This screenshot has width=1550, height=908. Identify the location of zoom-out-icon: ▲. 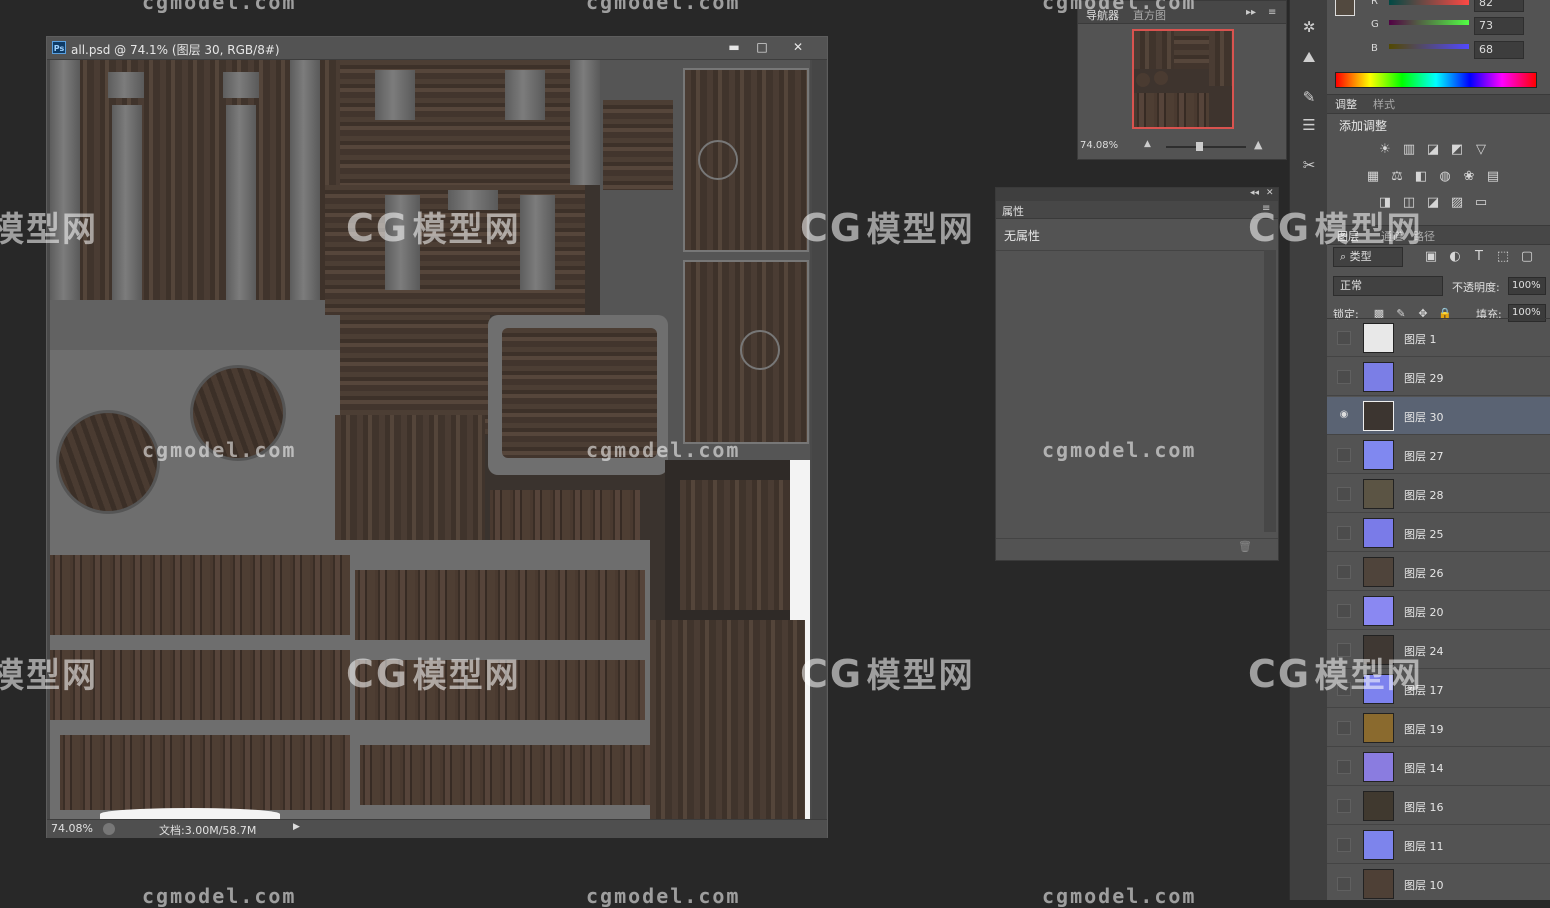
(1147, 144).